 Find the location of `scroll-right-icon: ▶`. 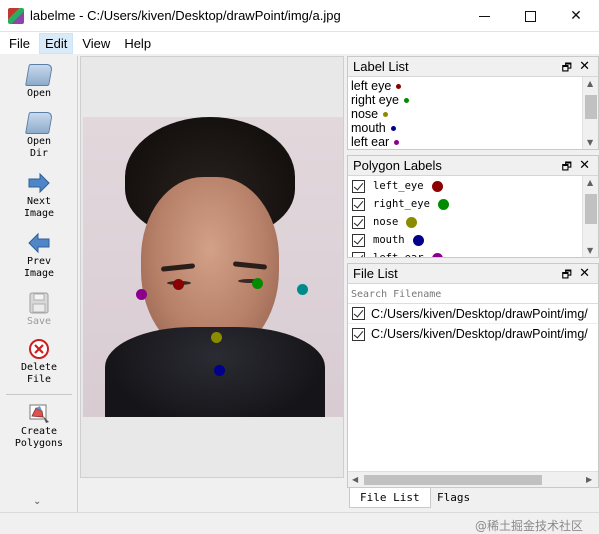

scroll-right-icon: ▶ is located at coordinates (589, 479).